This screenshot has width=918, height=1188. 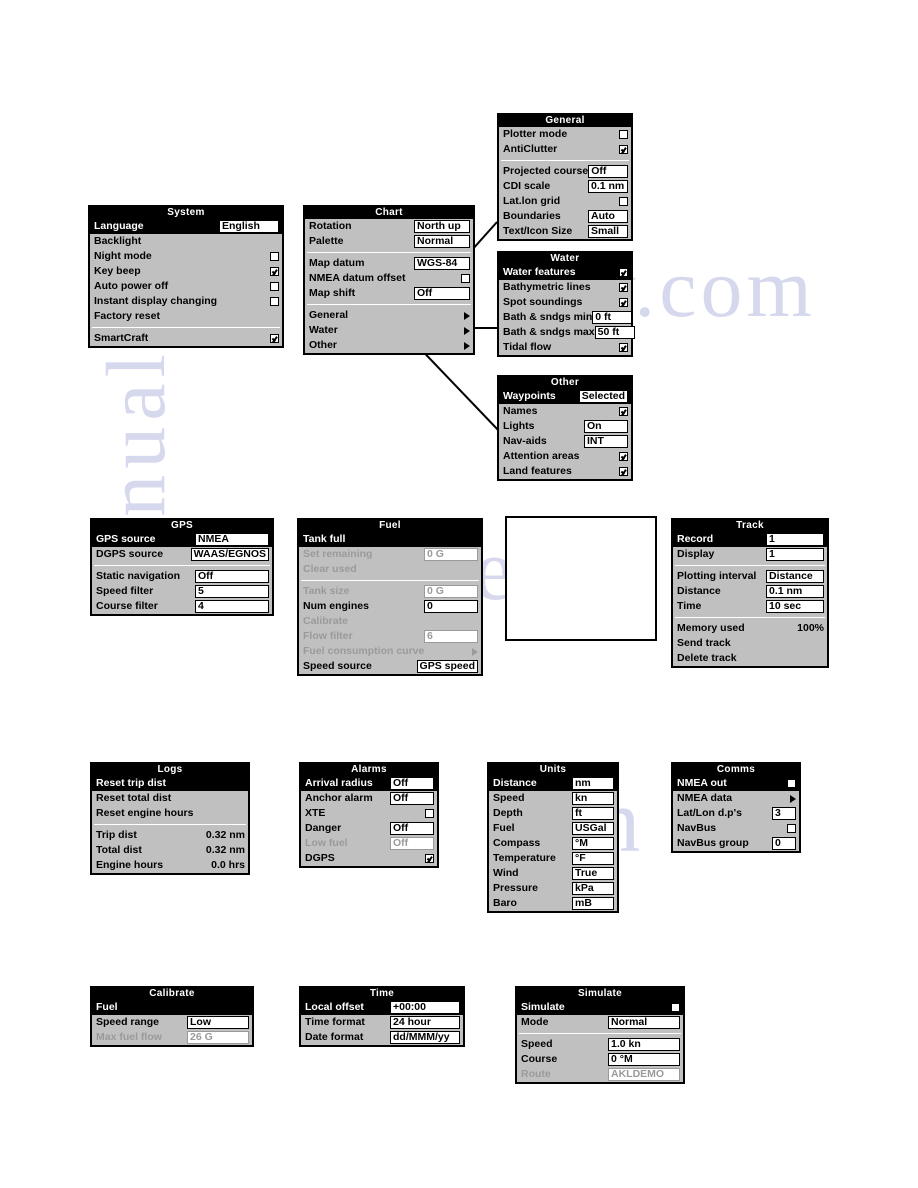 I want to click on menu-row: NMEA out, so click(x=736, y=783).